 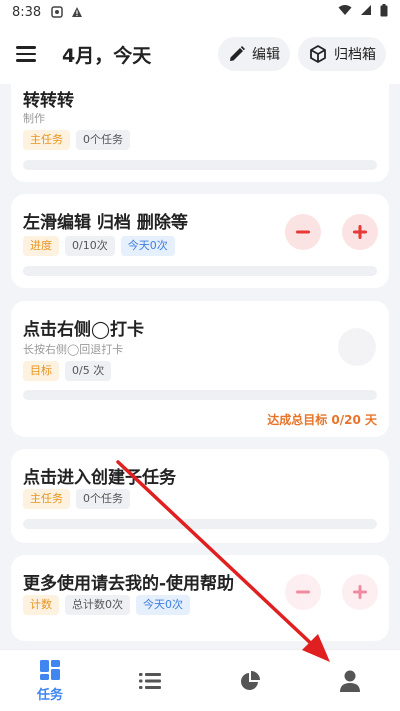 What do you see at coordinates (318, 54) in the screenshot?
I see `cube-icon` at bounding box center [318, 54].